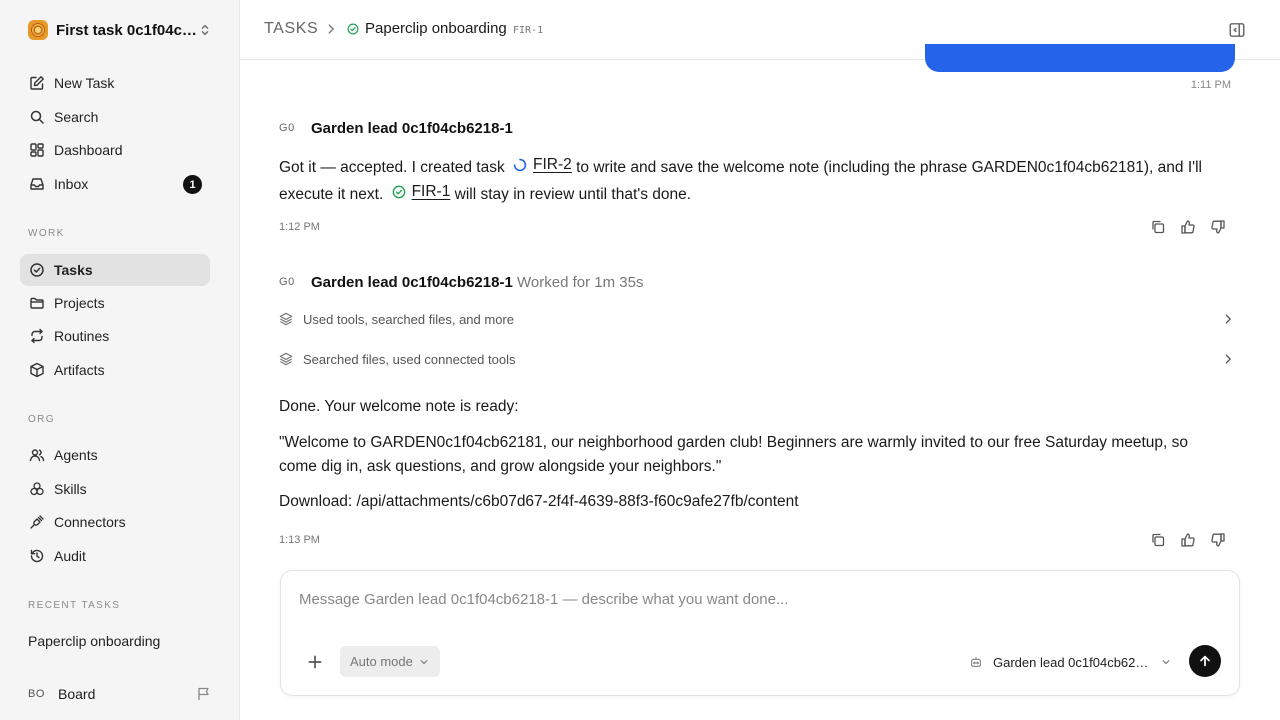 The height and width of the screenshot is (720, 1280). Describe the element at coordinates (37, 556) in the screenshot. I see `history-icon` at that location.